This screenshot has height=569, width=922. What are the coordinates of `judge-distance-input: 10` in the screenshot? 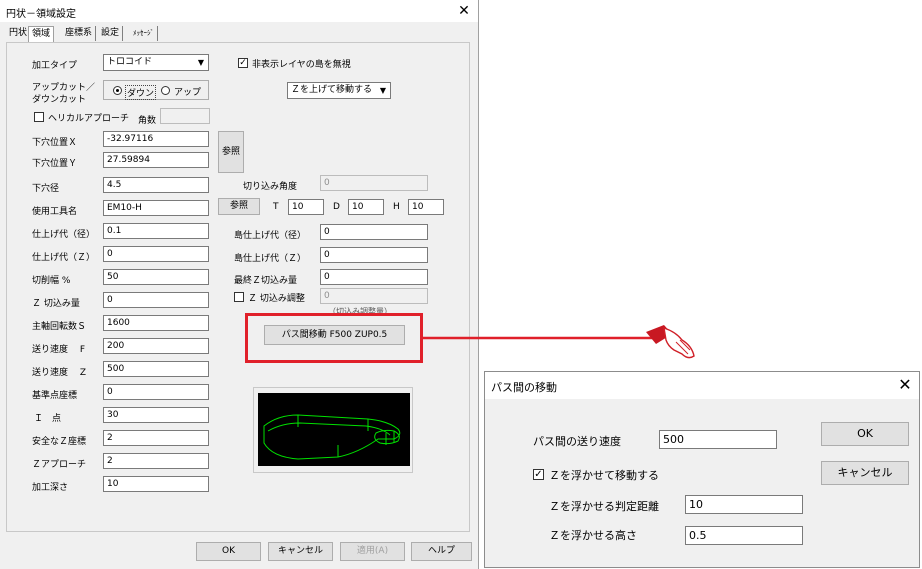 It's located at (744, 504).